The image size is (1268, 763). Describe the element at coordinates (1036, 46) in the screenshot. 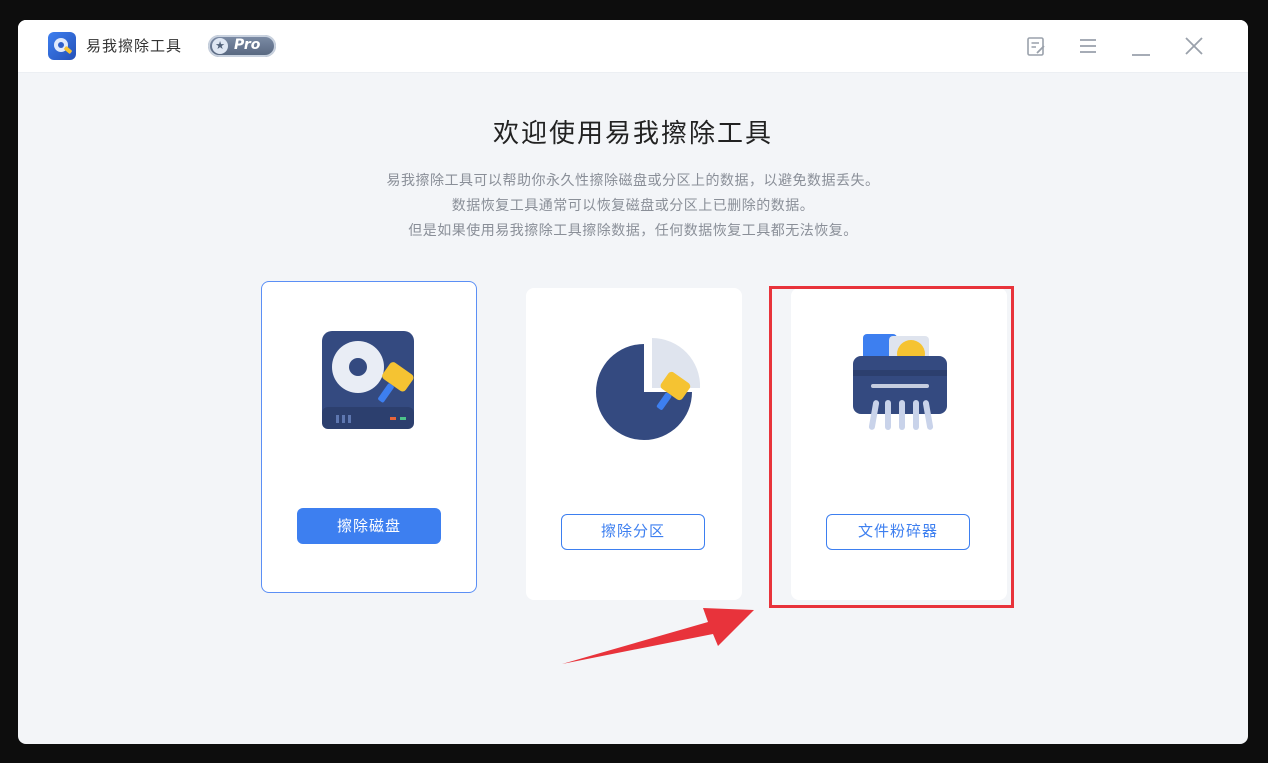

I see `feedback-icon` at that location.